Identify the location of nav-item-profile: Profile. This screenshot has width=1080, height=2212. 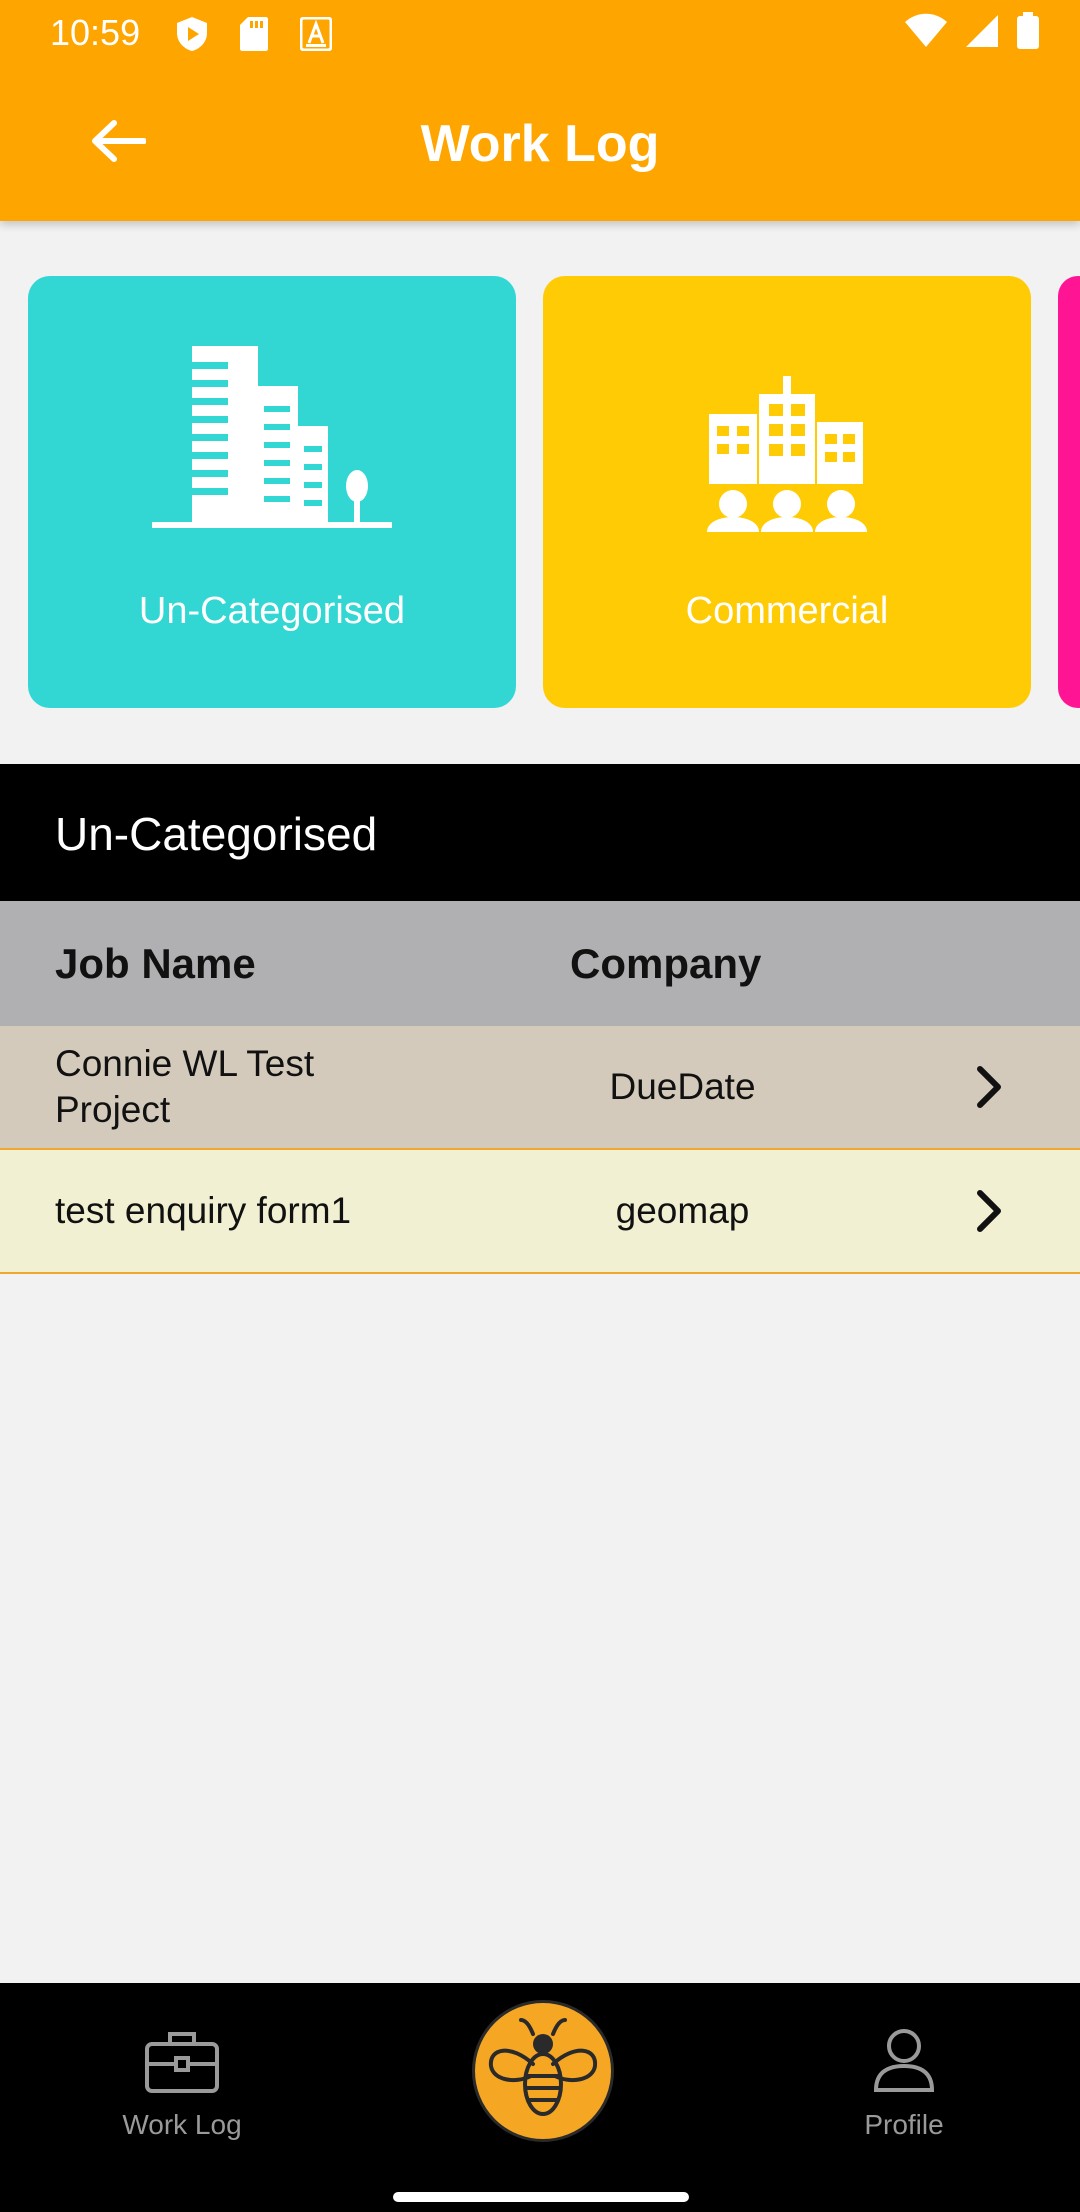
(904, 2083).